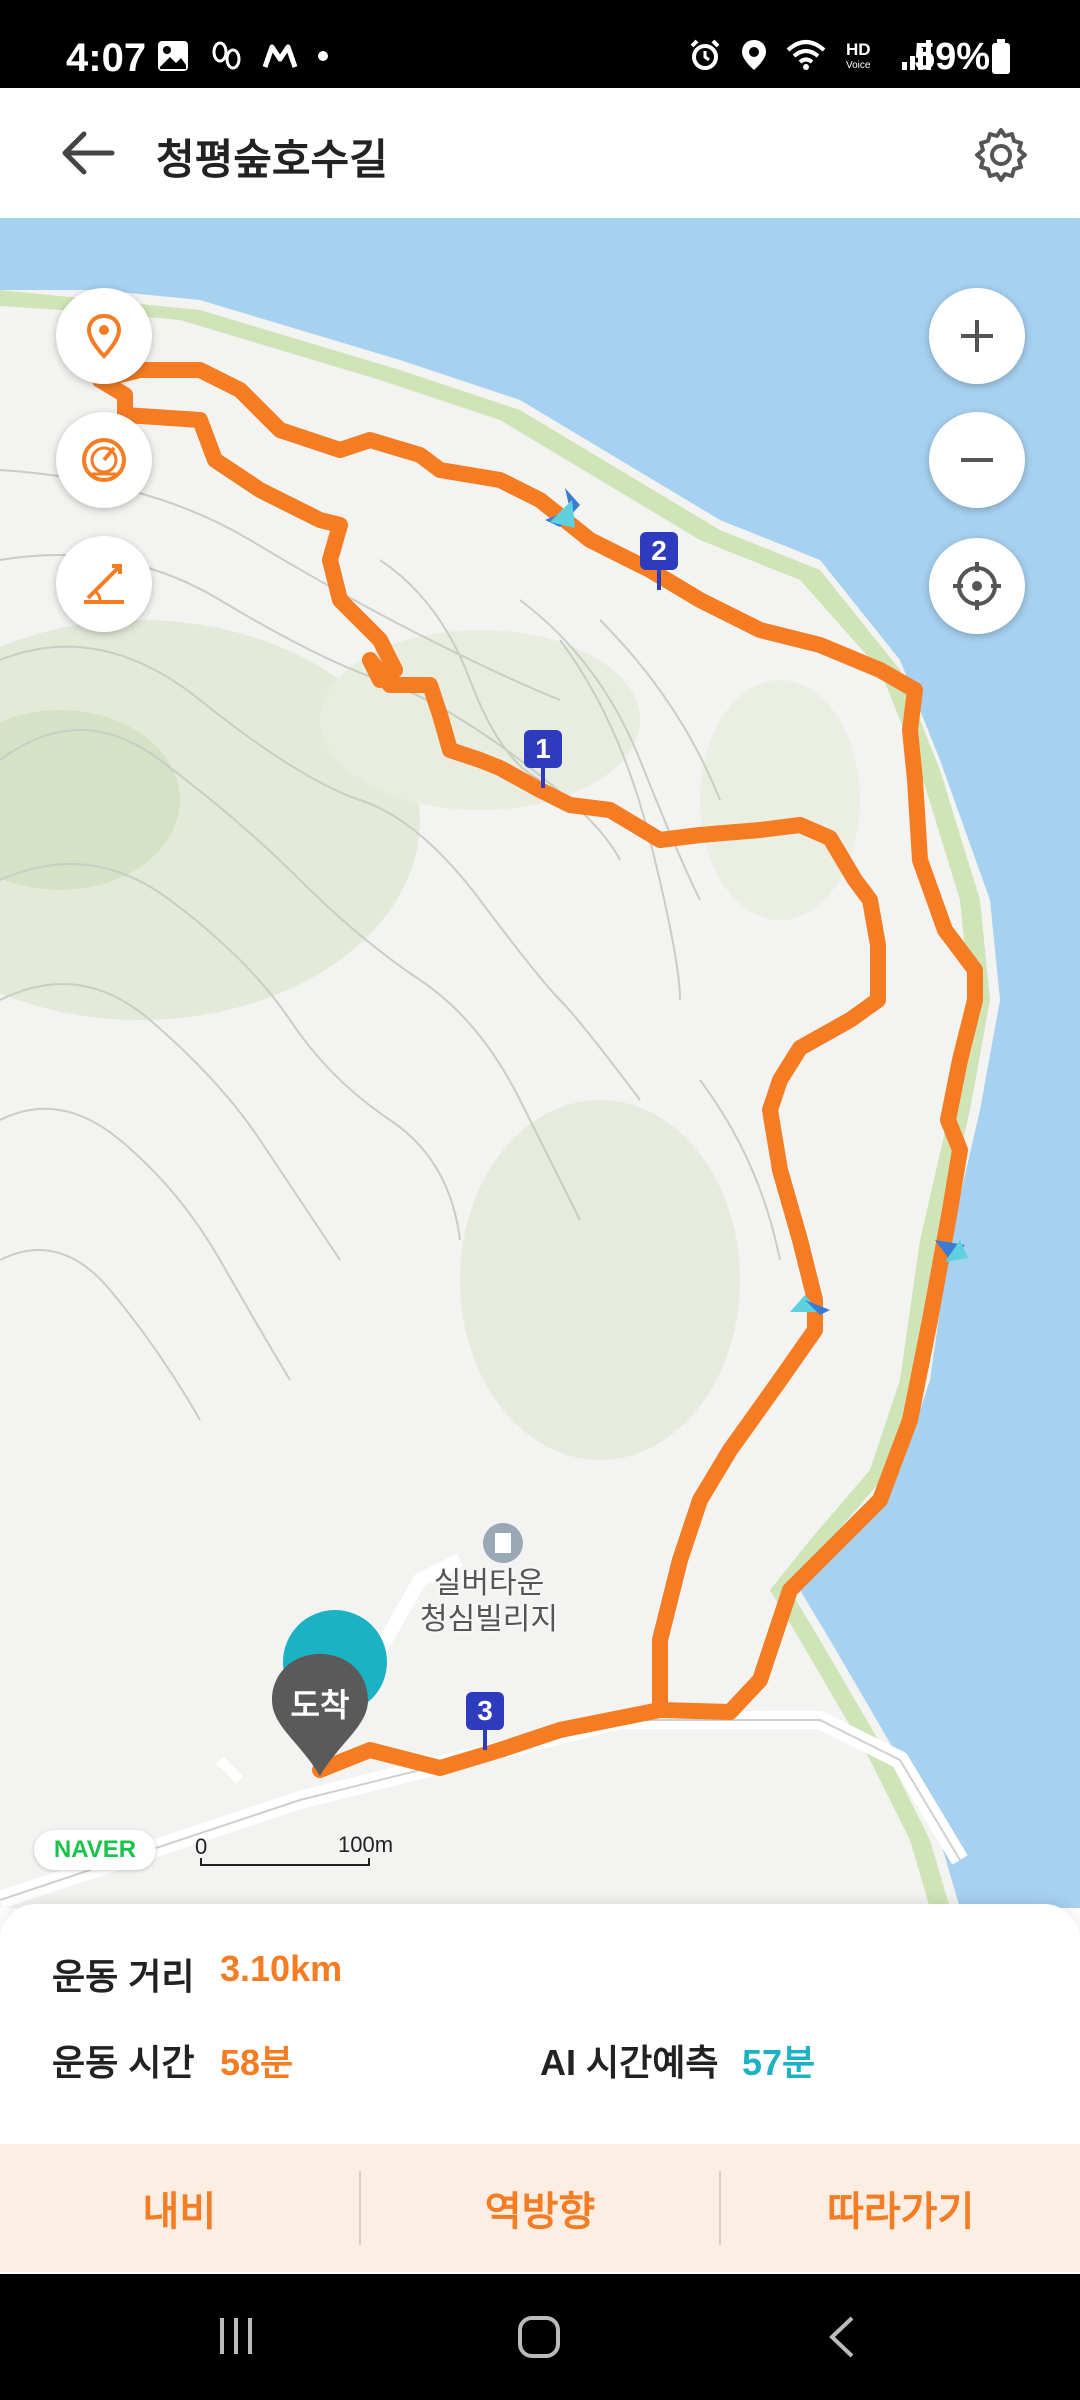 This screenshot has height=2400, width=1080. I want to click on status-right-icons: HD Voice, so click(811, 55).